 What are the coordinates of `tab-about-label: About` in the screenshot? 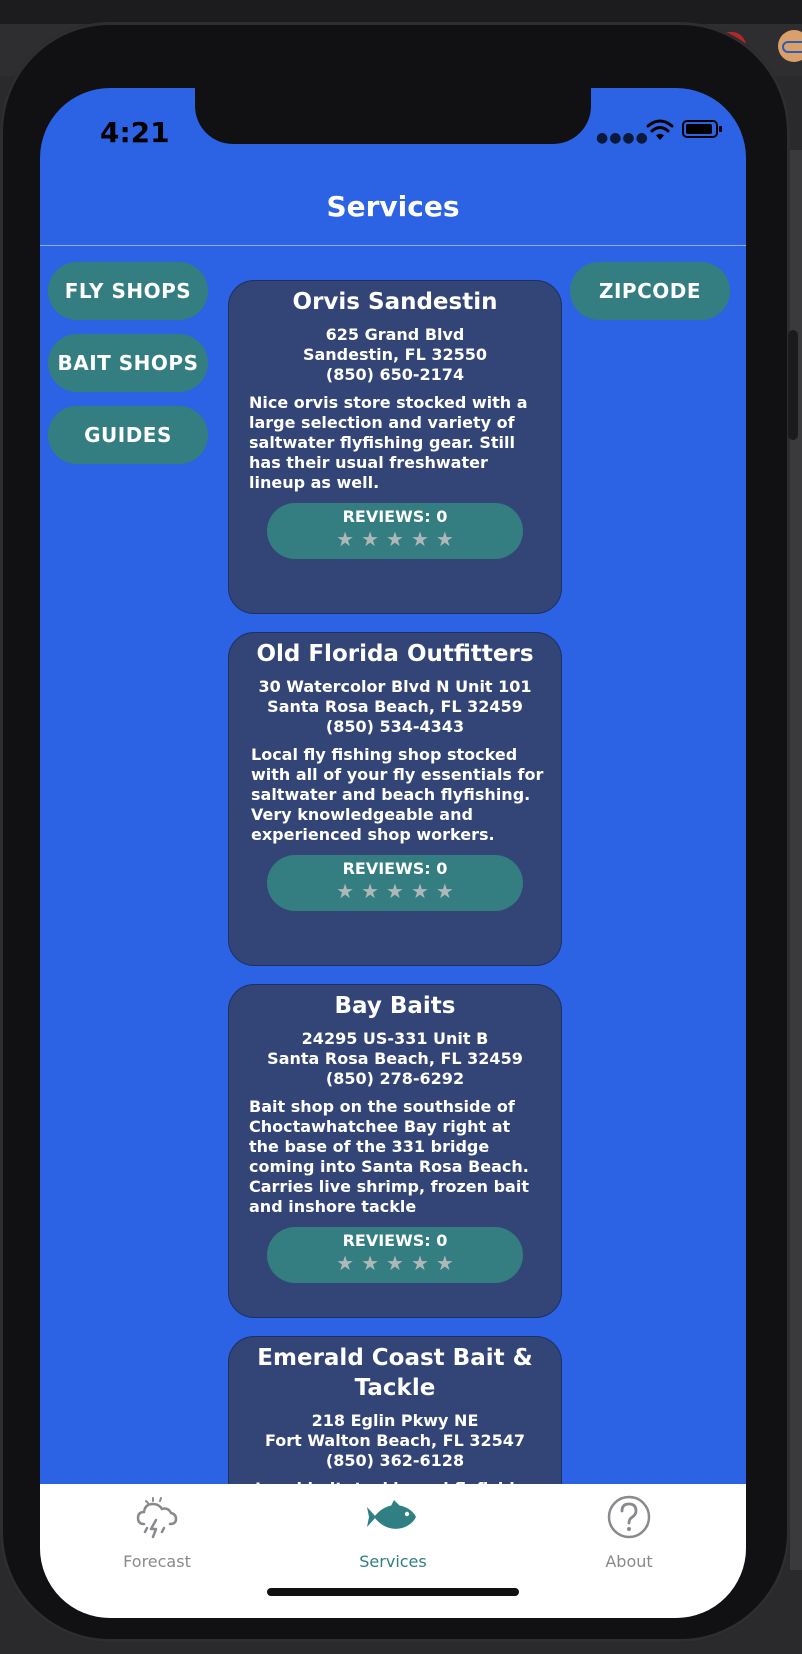 It's located at (629, 1561).